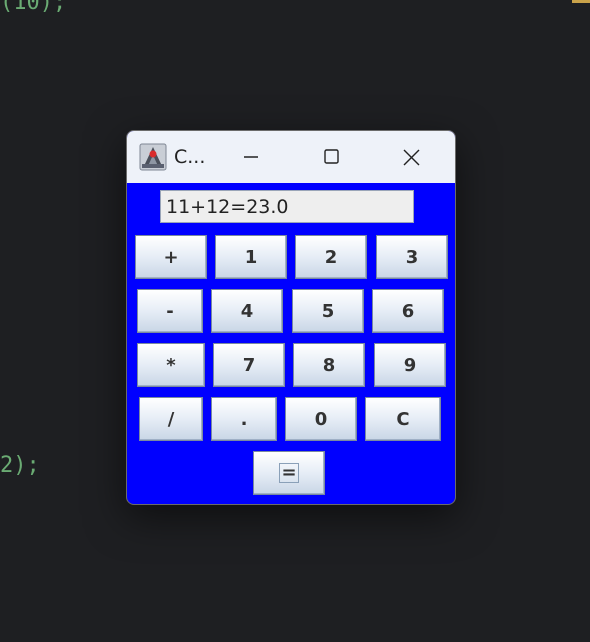  Describe the element at coordinates (171, 419) in the screenshot. I see `divide-button: /` at that location.